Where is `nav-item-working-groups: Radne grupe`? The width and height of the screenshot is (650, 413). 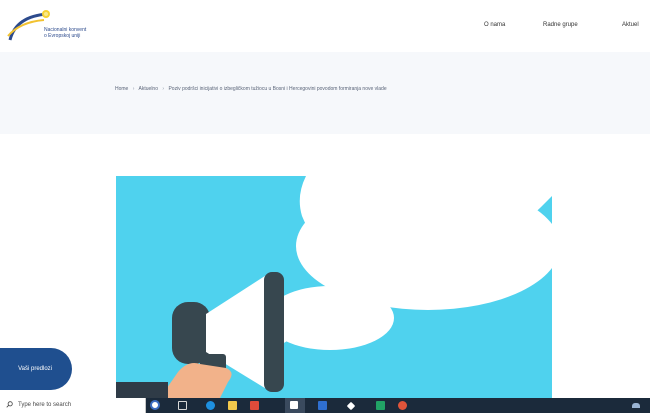 nav-item-working-groups: Radne grupe is located at coordinates (560, 25).